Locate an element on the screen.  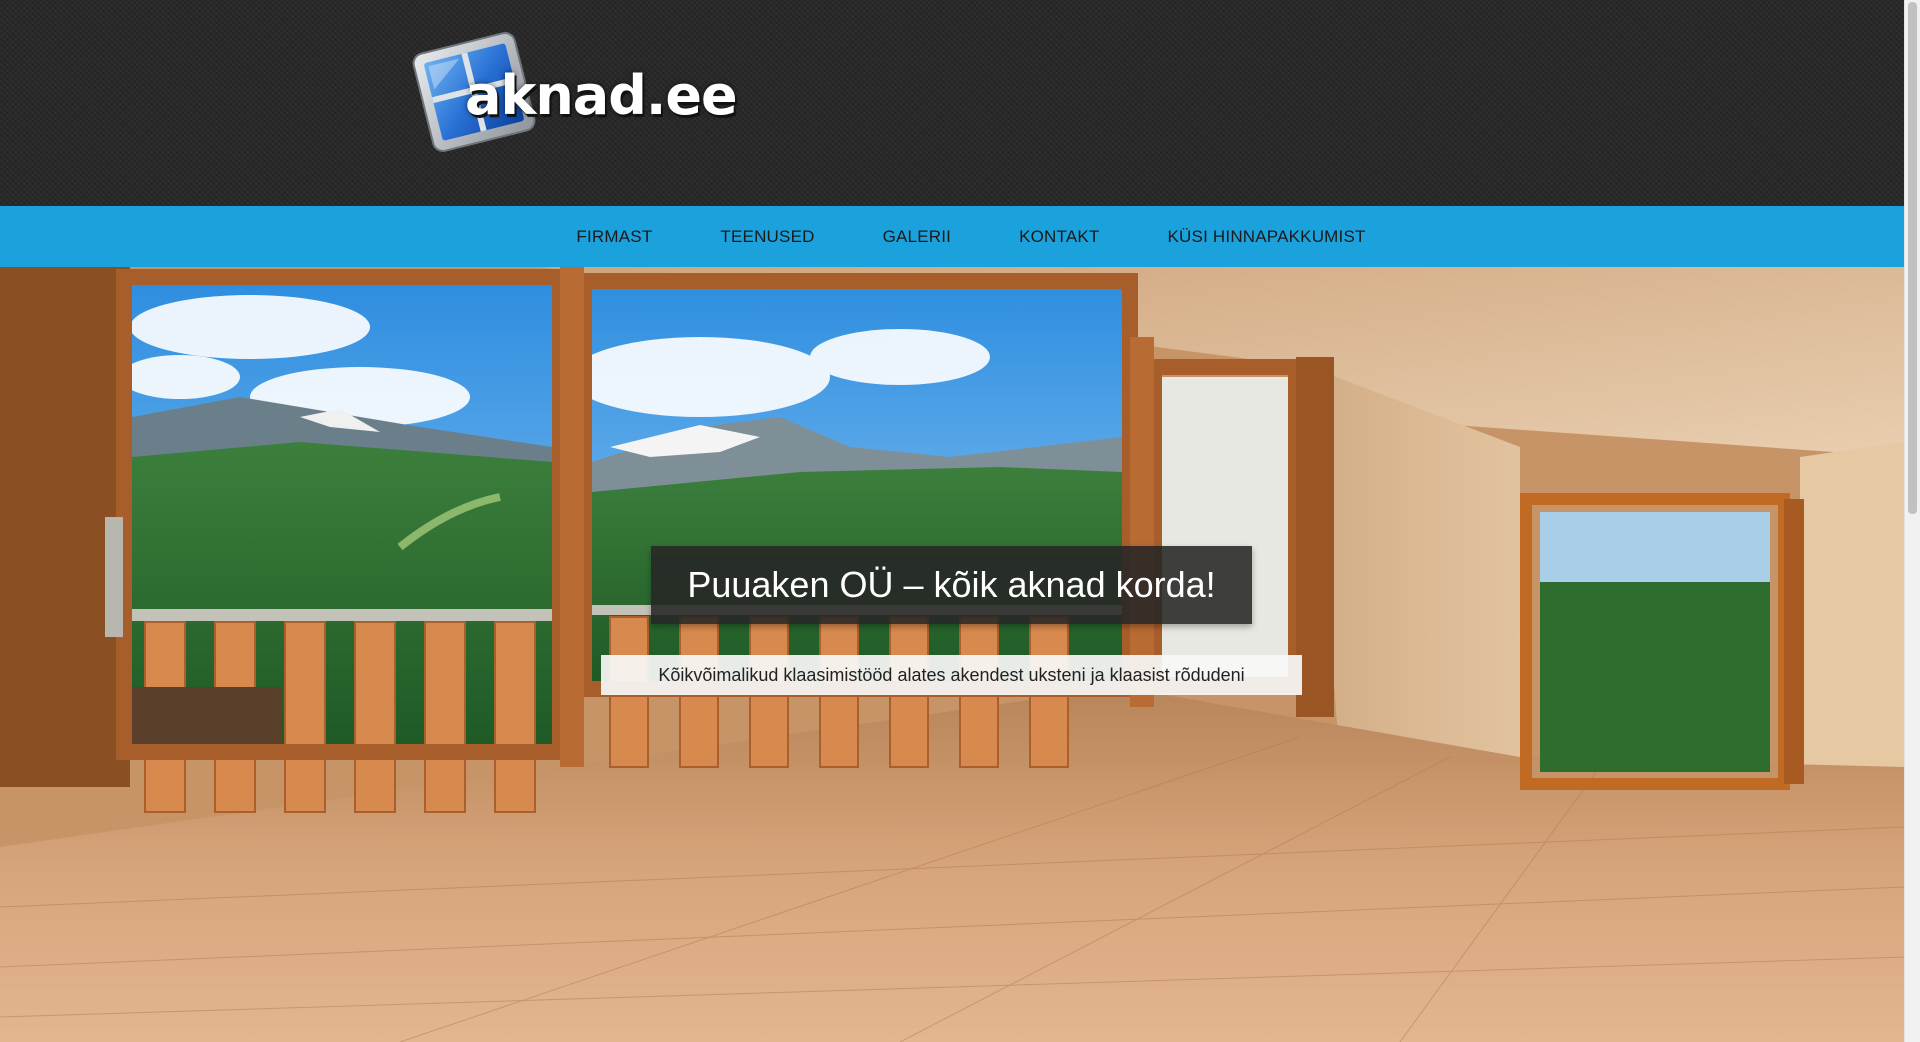
nav-item-firmast: FIRMAST is located at coordinates (614, 237).